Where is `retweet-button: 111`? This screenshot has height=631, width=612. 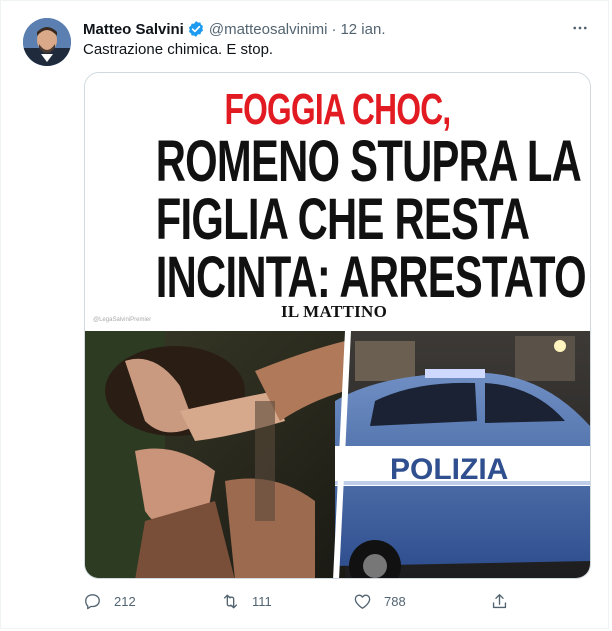 retweet-button: 111 is located at coordinates (246, 601).